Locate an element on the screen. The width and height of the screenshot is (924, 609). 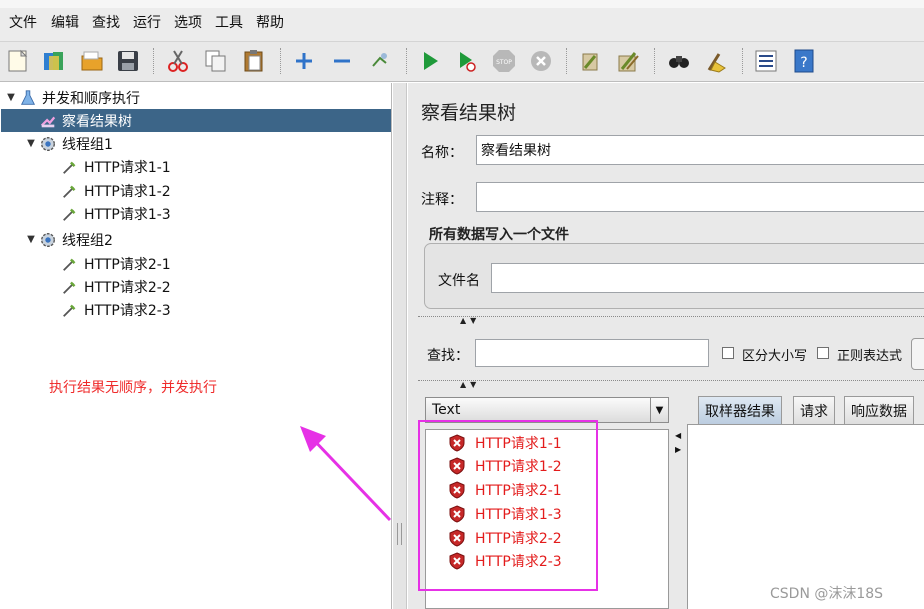
start-no-pause-icon is located at coordinates (467, 61).